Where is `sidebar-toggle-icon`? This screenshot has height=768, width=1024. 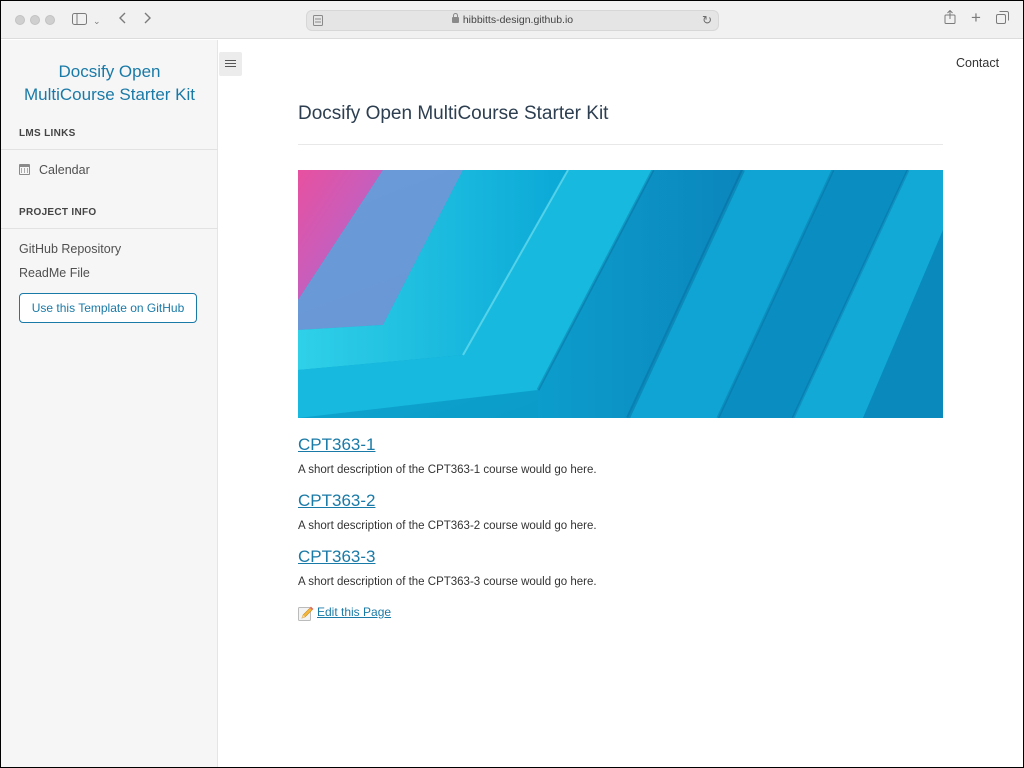 sidebar-toggle-icon is located at coordinates (79, 21).